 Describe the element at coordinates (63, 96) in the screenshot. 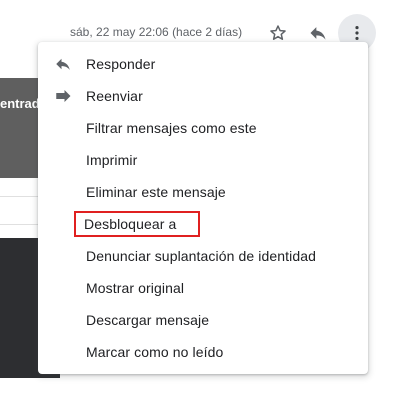

I see `forward-icon` at that location.